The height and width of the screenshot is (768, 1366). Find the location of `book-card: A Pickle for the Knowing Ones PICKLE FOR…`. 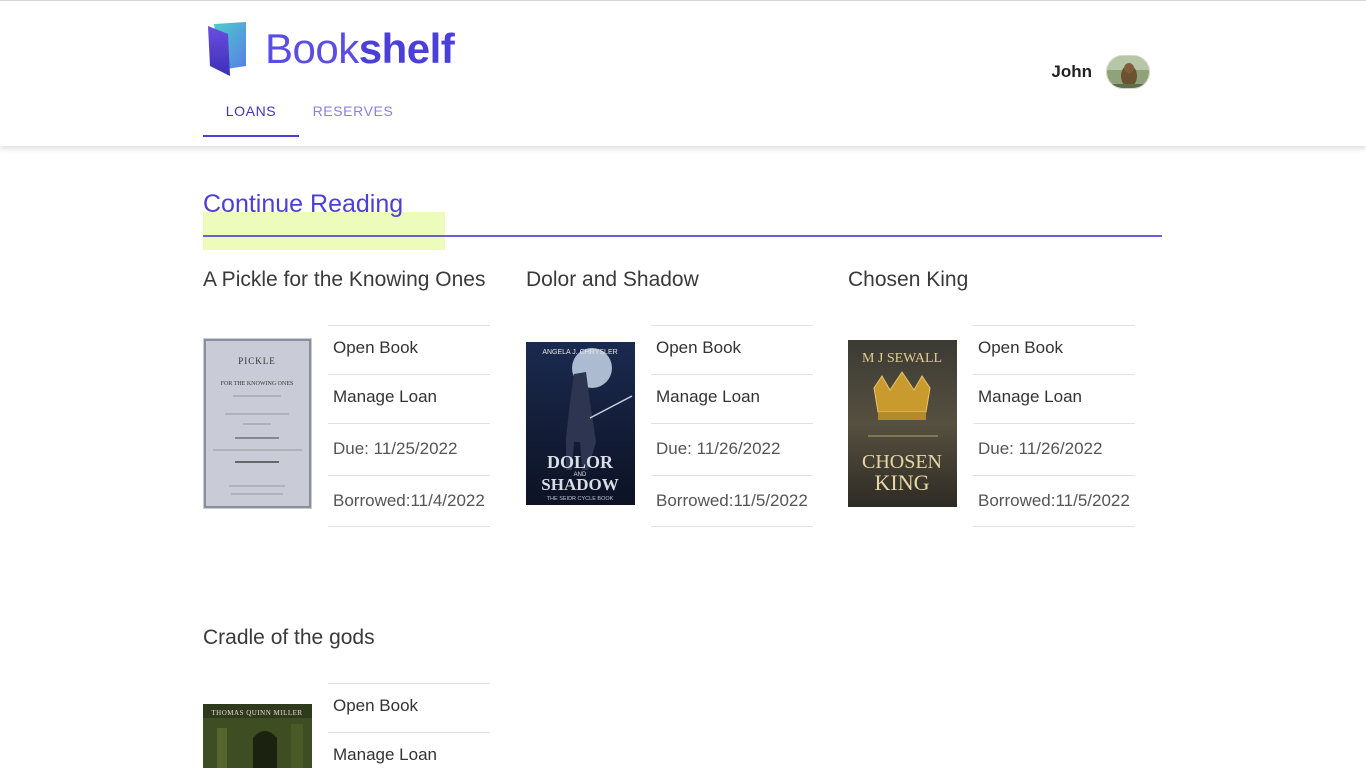

book-card: A Pickle for the Knowing Ones PICKLE FOR… is located at coordinates (353, 397).